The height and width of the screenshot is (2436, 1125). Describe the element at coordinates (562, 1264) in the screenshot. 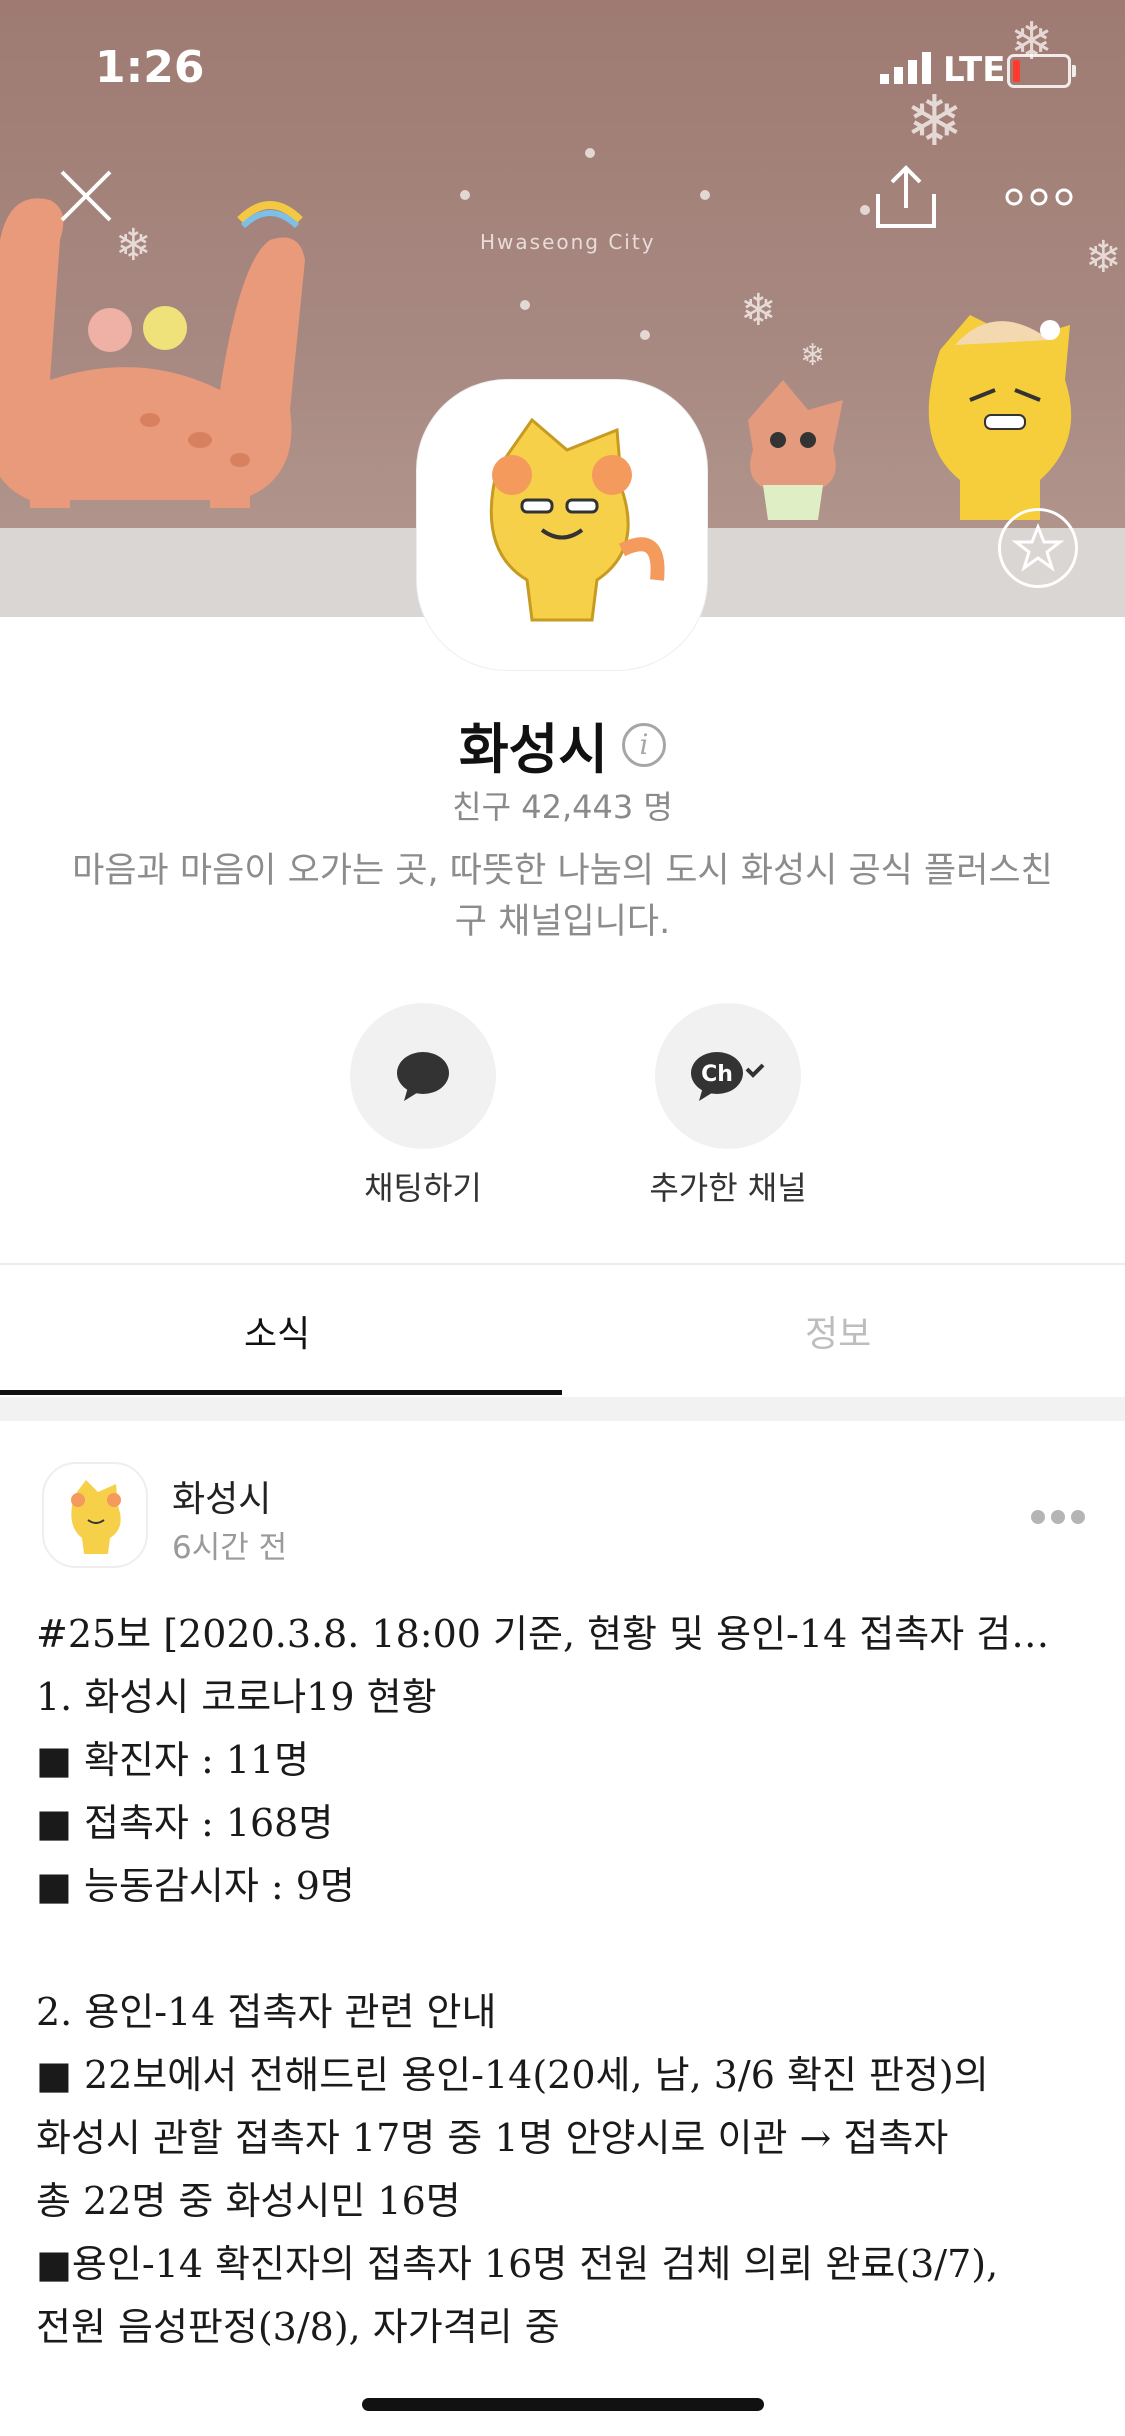

I see `tabs-divider` at that location.